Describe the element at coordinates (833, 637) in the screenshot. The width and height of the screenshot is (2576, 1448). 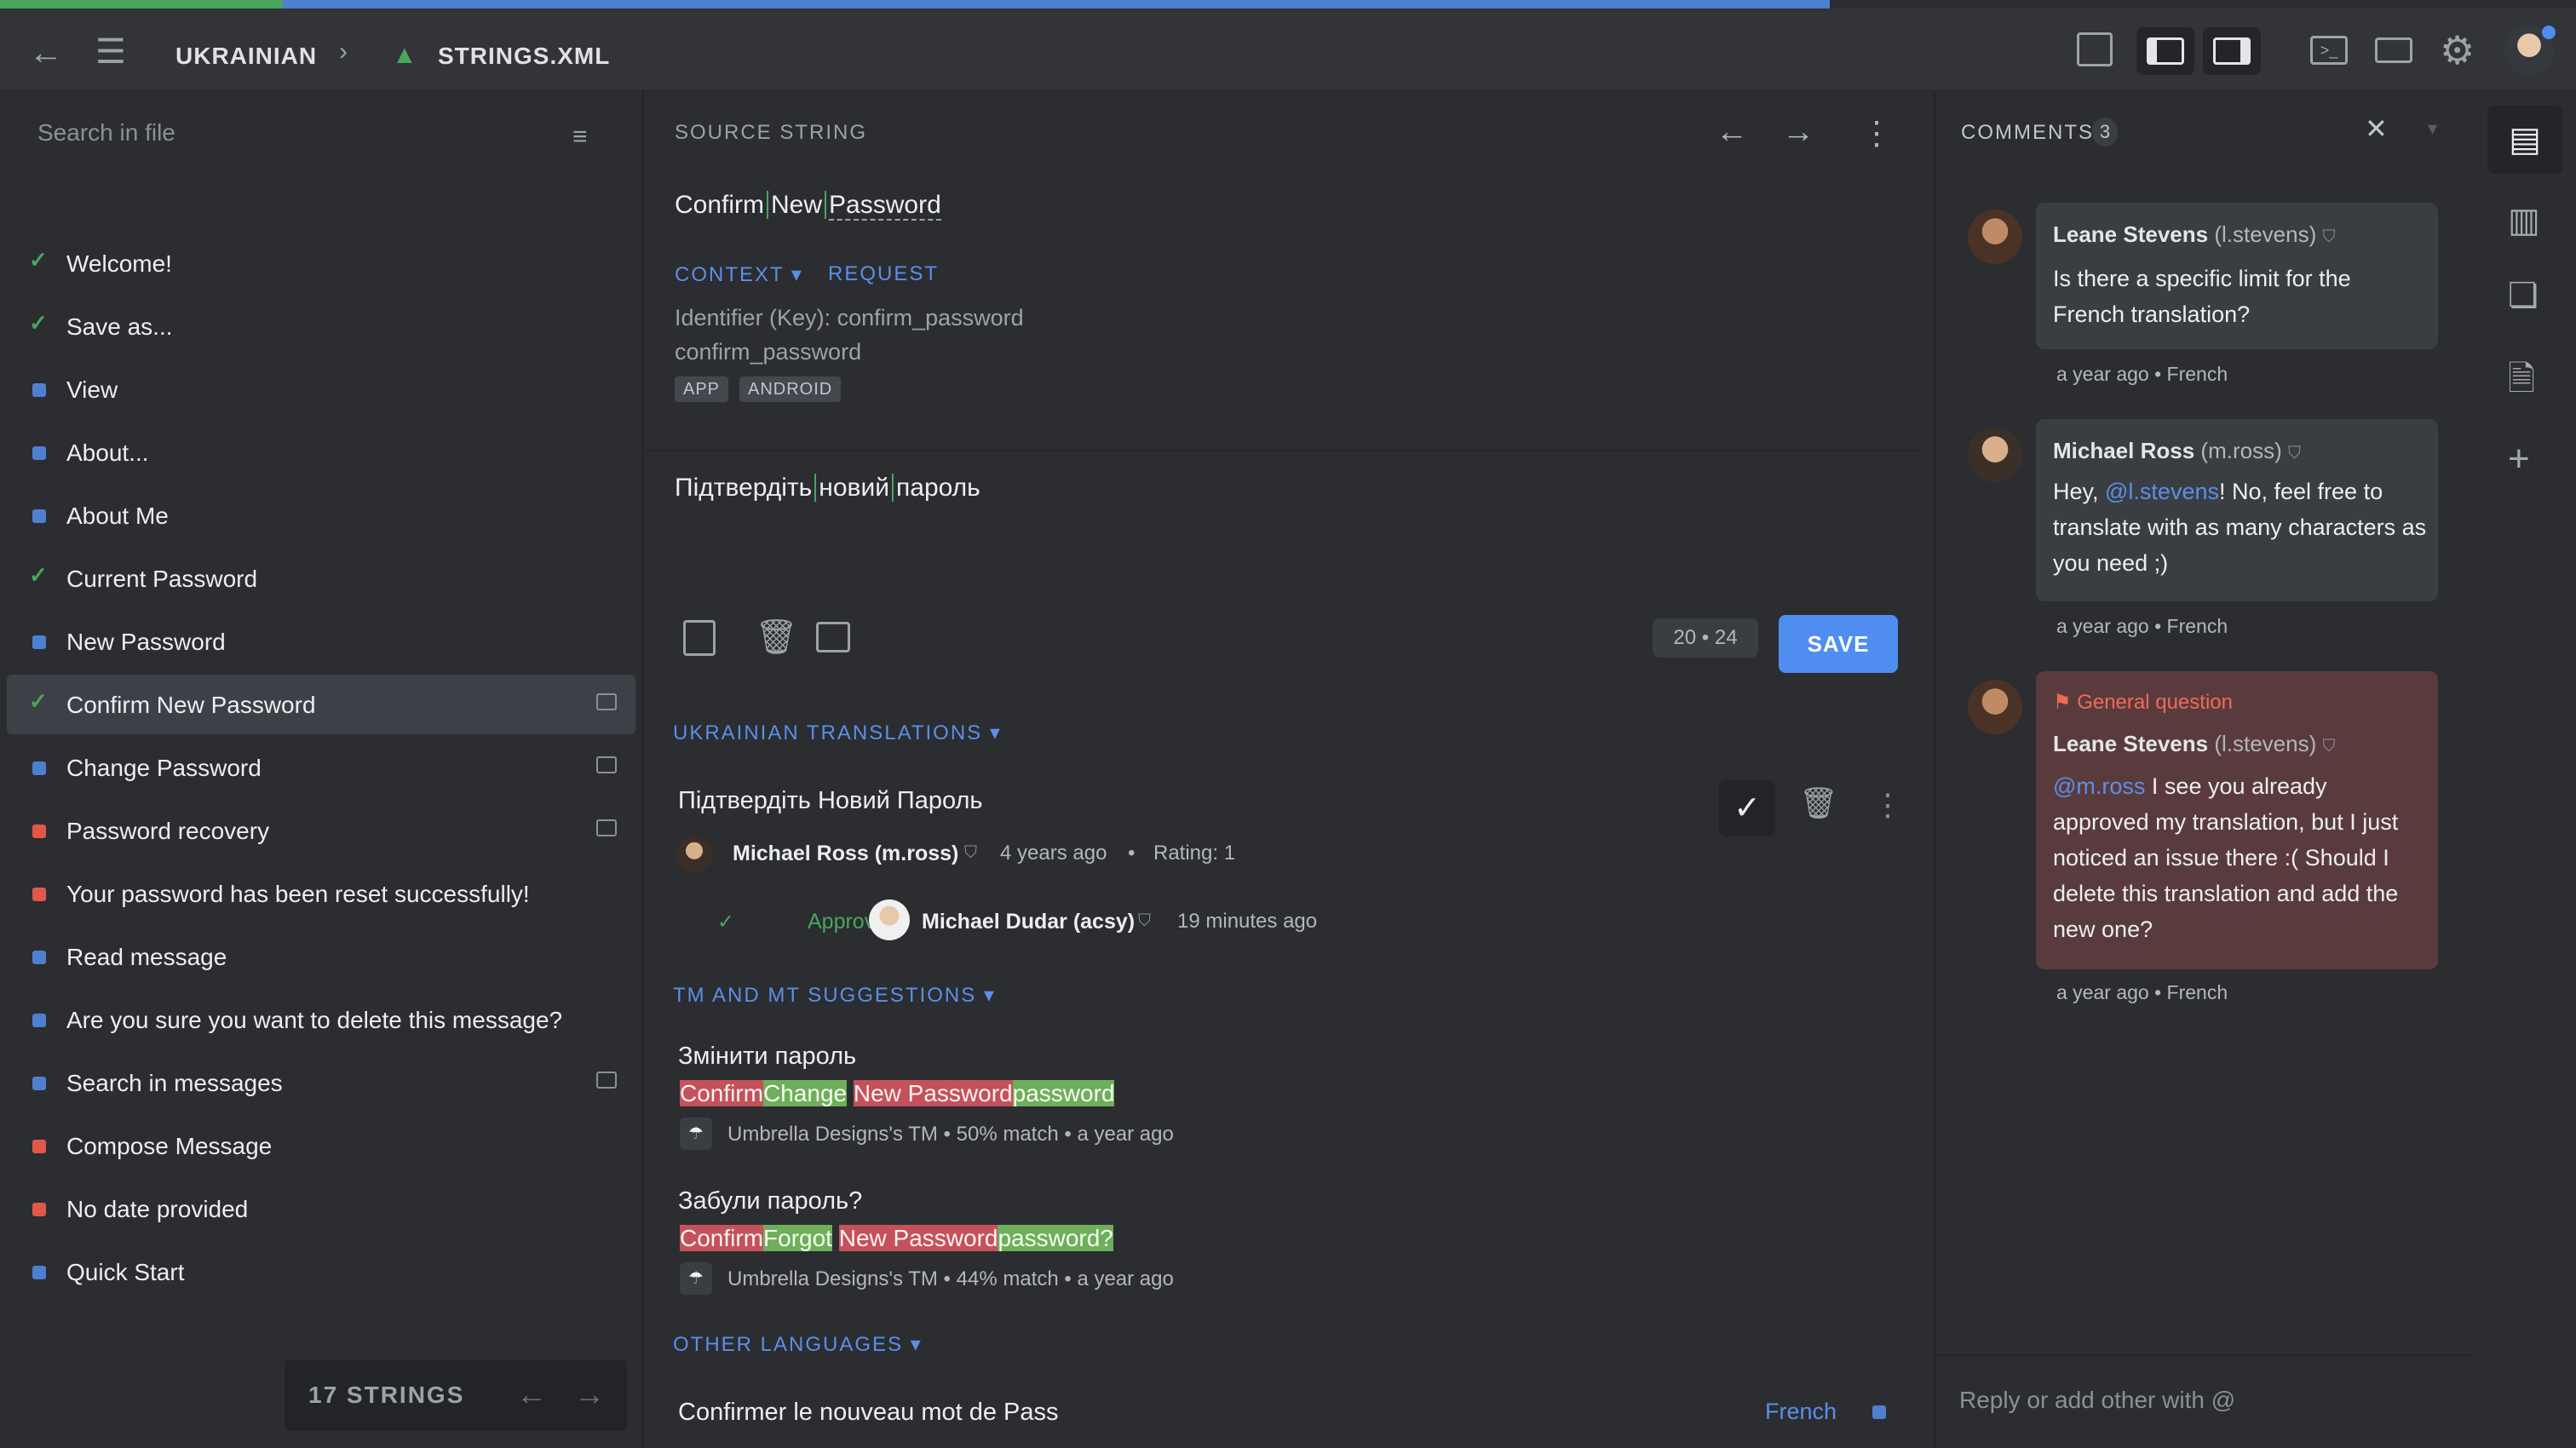
I see `split-icon` at that location.